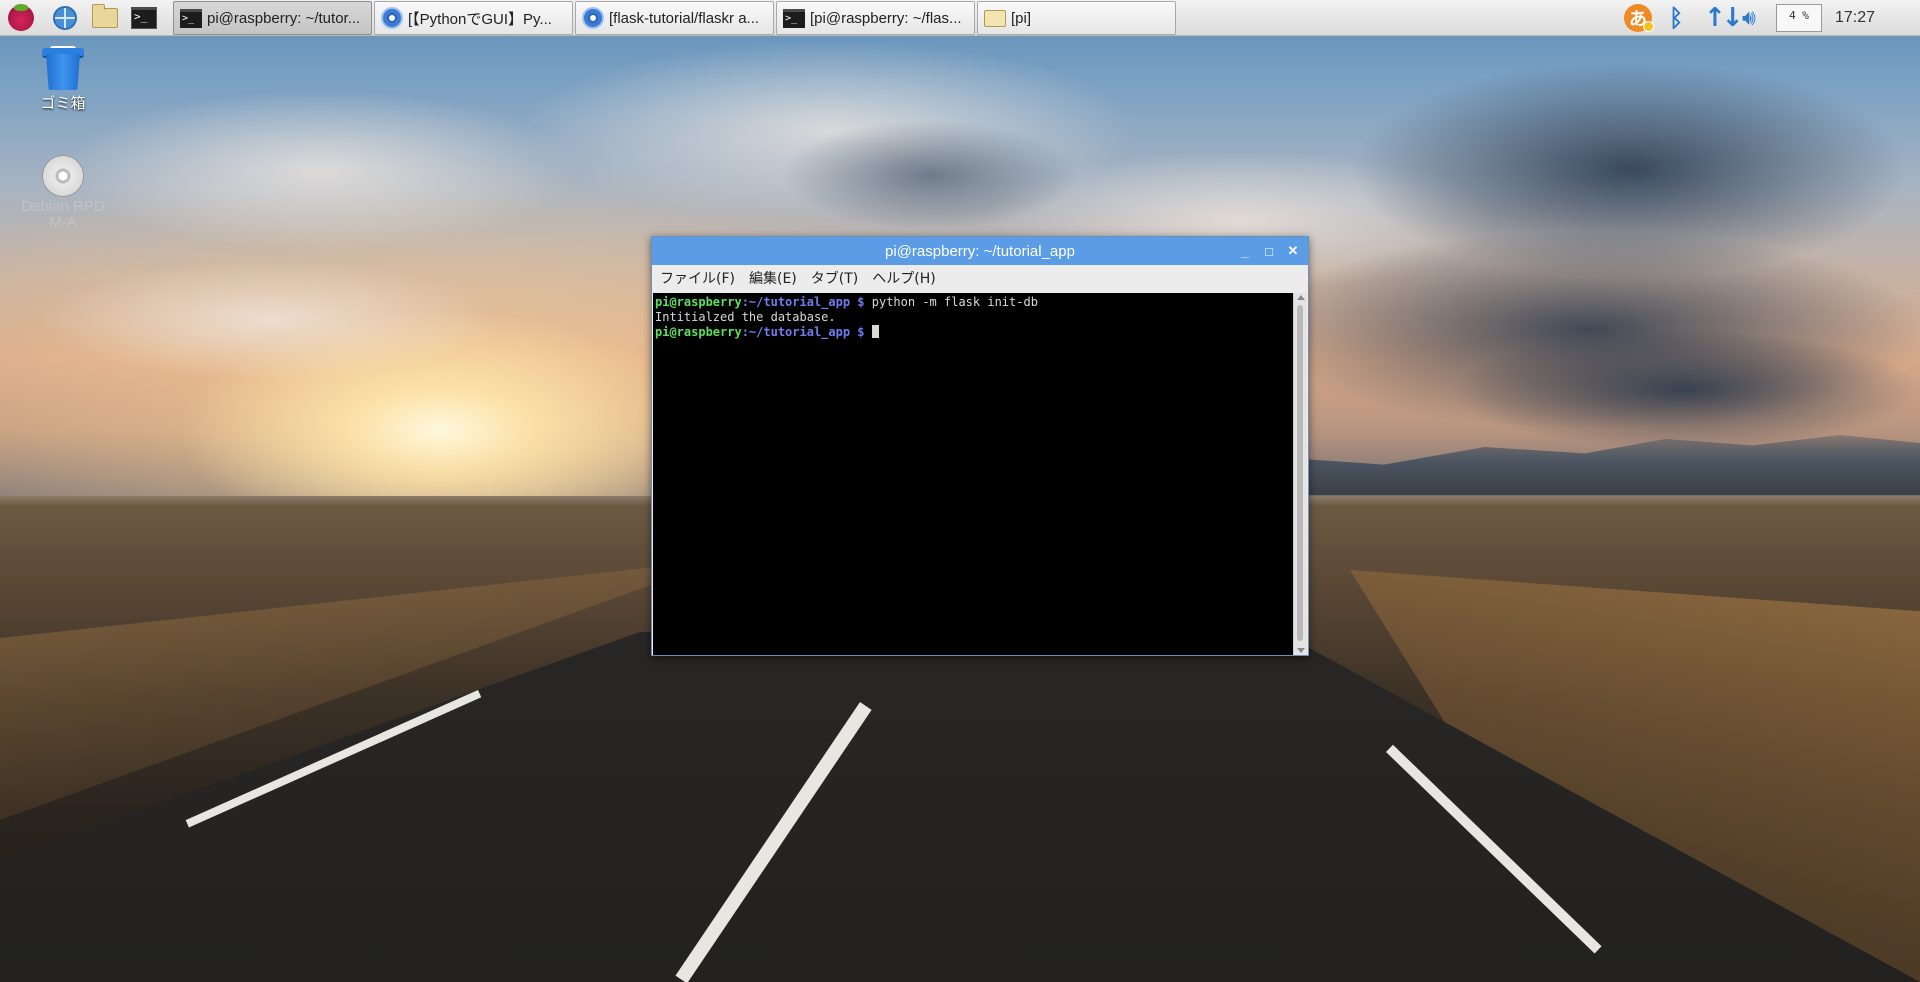 This screenshot has width=1920, height=982. I want to click on desktop-icon-label: ゴミ箱, so click(63, 103).